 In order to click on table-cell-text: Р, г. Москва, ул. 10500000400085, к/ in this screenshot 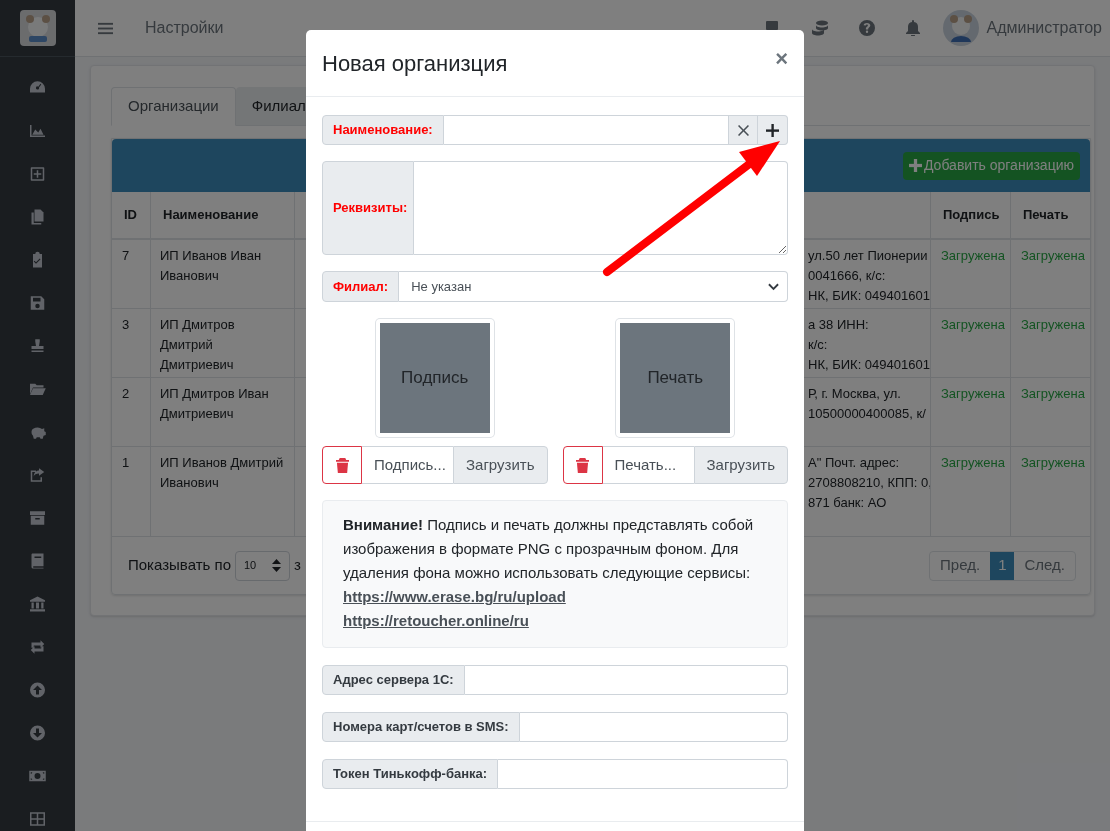, I will do `click(867, 404)`.